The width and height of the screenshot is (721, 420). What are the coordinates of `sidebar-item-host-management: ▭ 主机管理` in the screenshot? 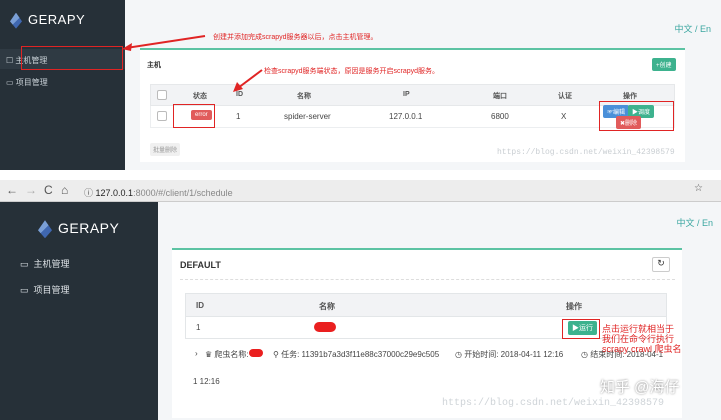 It's located at (45, 263).